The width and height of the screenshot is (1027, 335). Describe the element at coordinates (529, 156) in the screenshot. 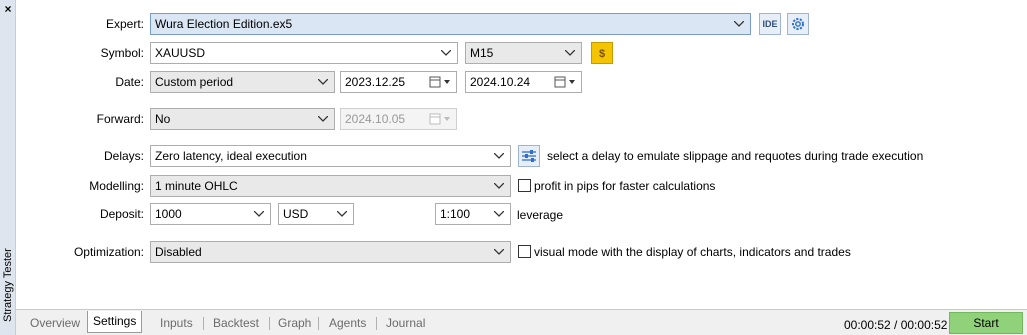

I see `sliders-icon` at that location.